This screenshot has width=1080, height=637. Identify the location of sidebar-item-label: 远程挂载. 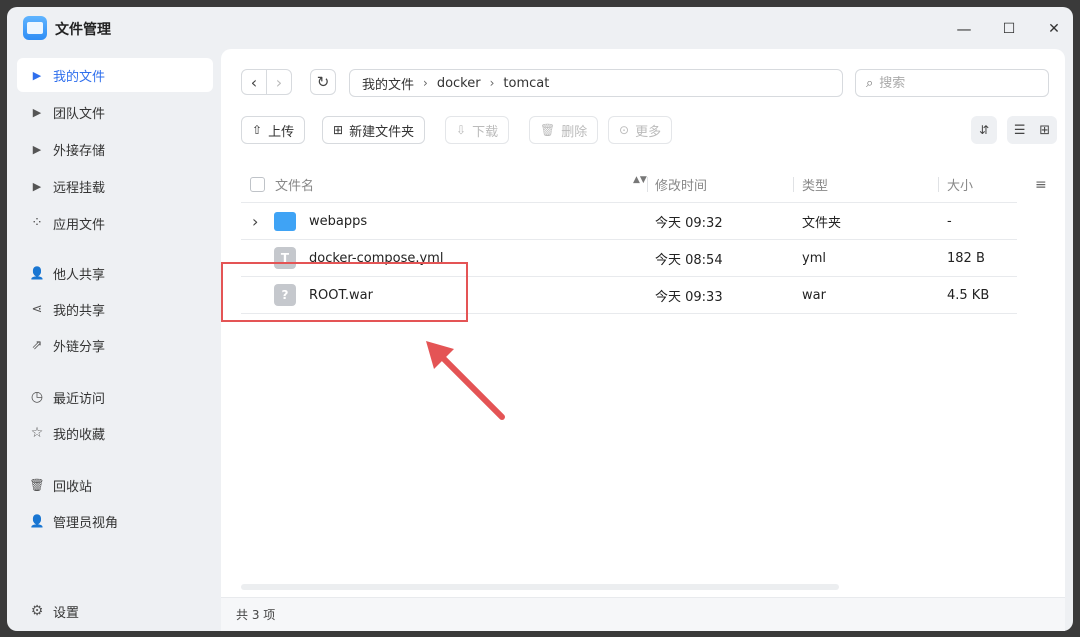
(79, 188).